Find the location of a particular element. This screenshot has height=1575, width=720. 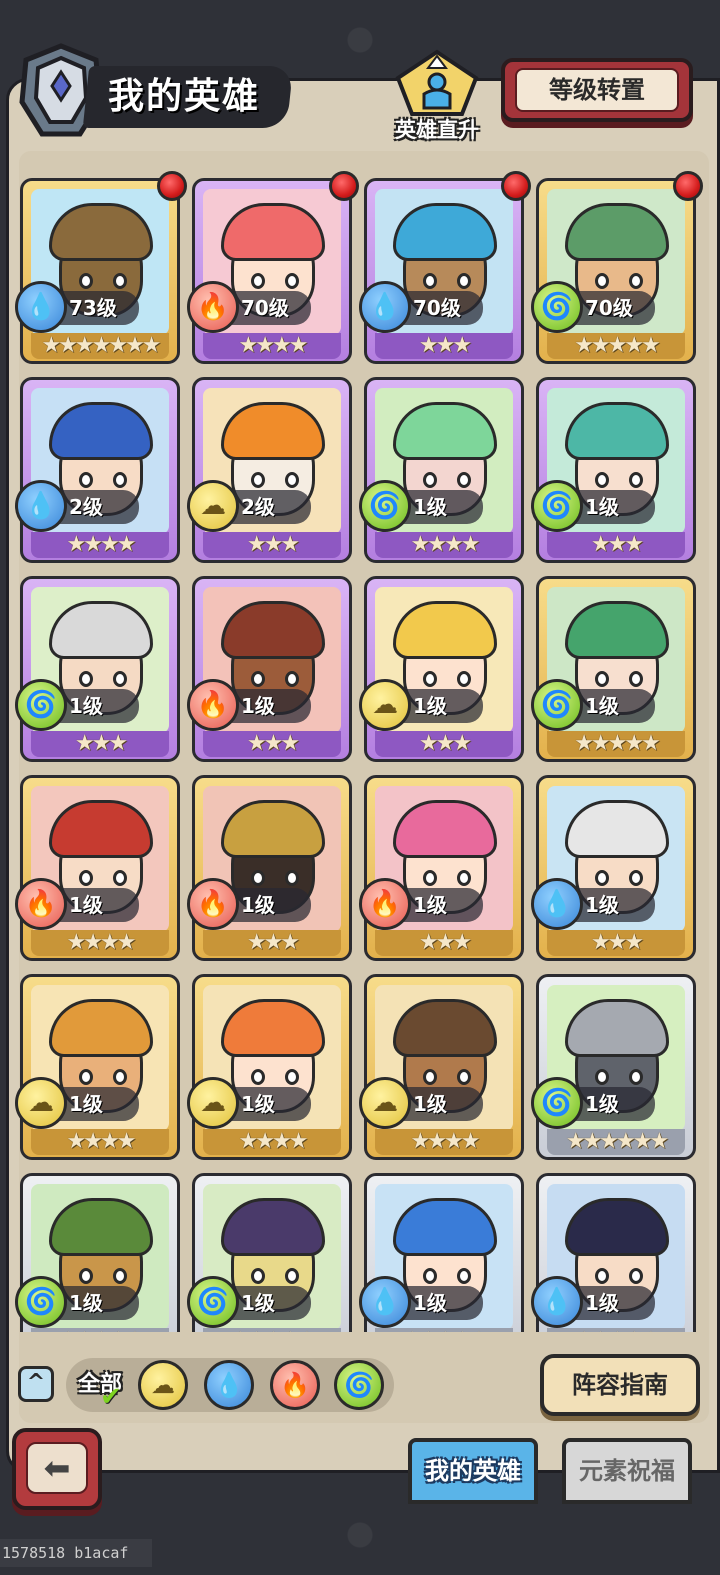

collapse-toggle-button: ^ is located at coordinates (36, 1384).